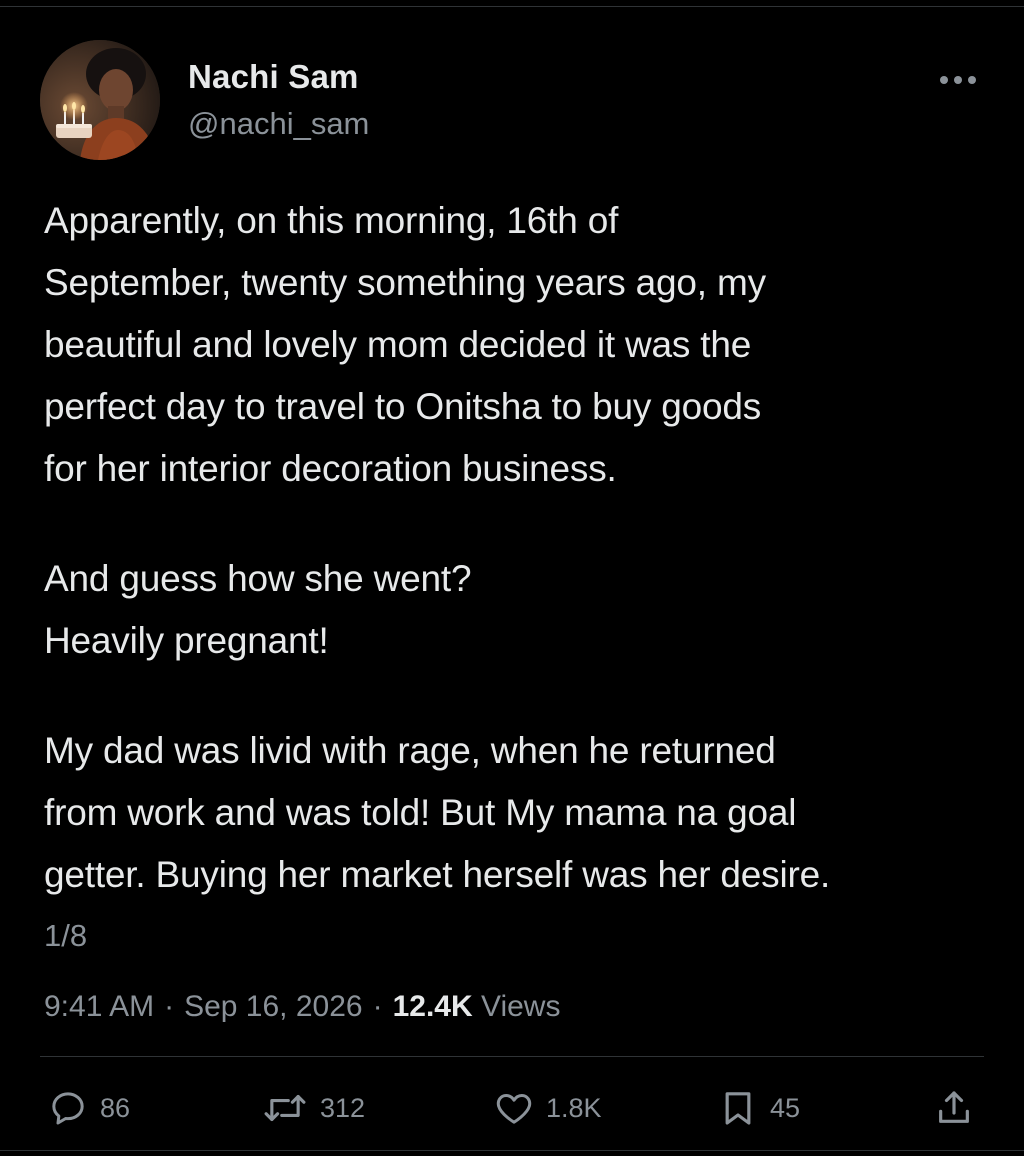  Describe the element at coordinates (343, 1107) in the screenshot. I see `repost-count: 312` at that location.